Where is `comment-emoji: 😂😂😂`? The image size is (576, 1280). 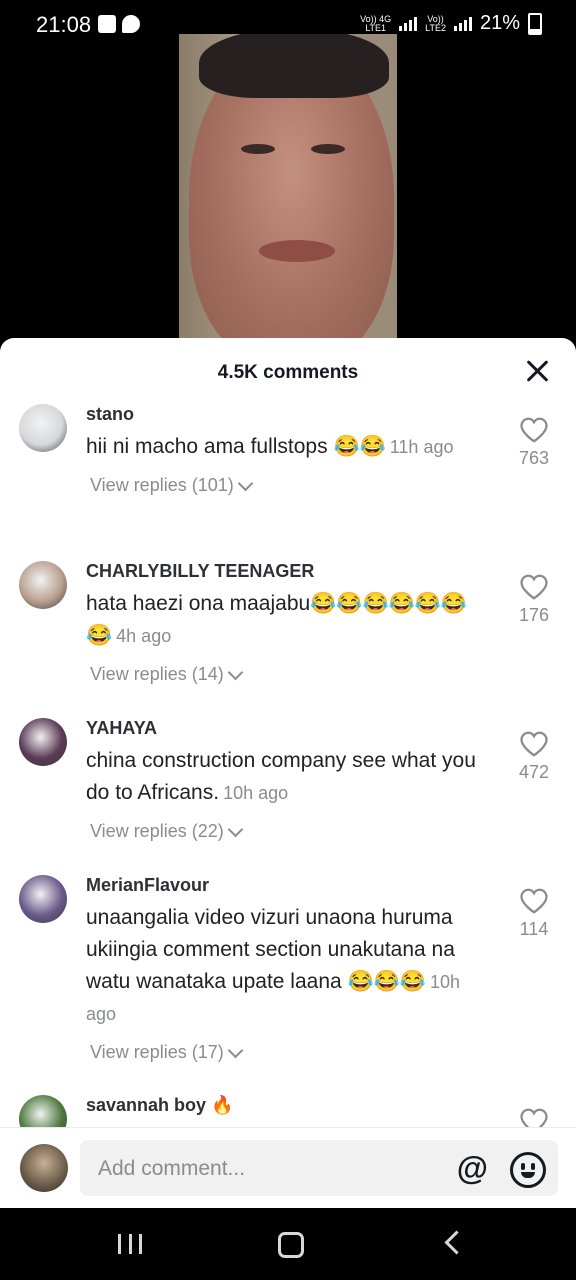 comment-emoji: 😂😂😂 is located at coordinates (386, 981).